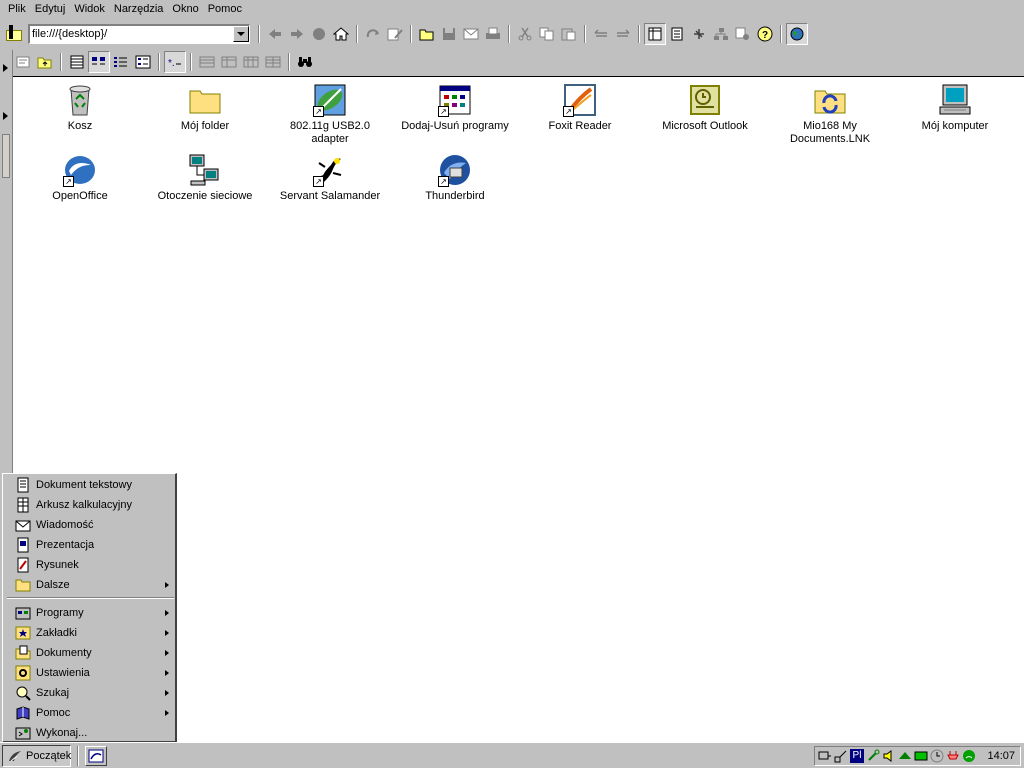 This screenshot has height=768, width=1024. I want to click on up-folder-button, so click(45, 62).